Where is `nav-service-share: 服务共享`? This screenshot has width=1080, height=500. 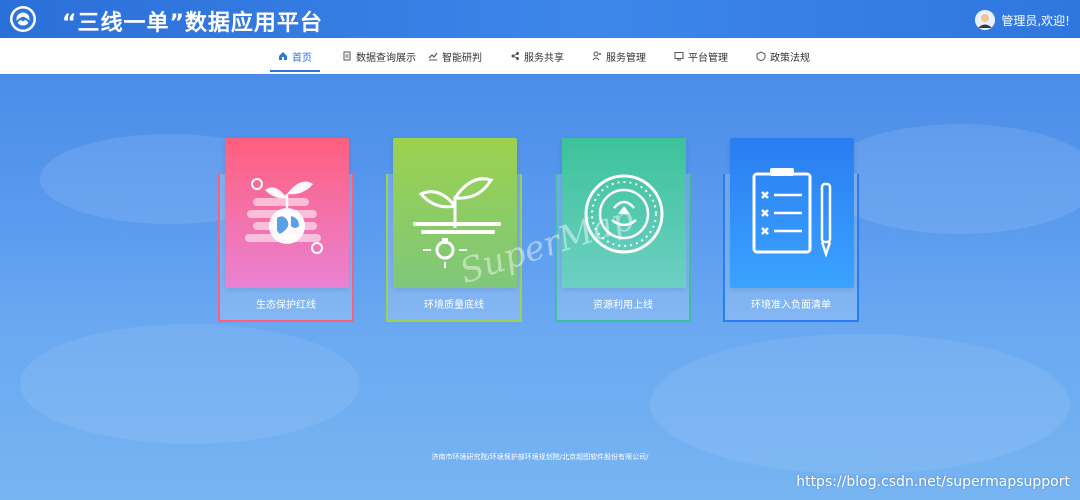
nav-service-share: 服务共享 is located at coordinates (537, 56).